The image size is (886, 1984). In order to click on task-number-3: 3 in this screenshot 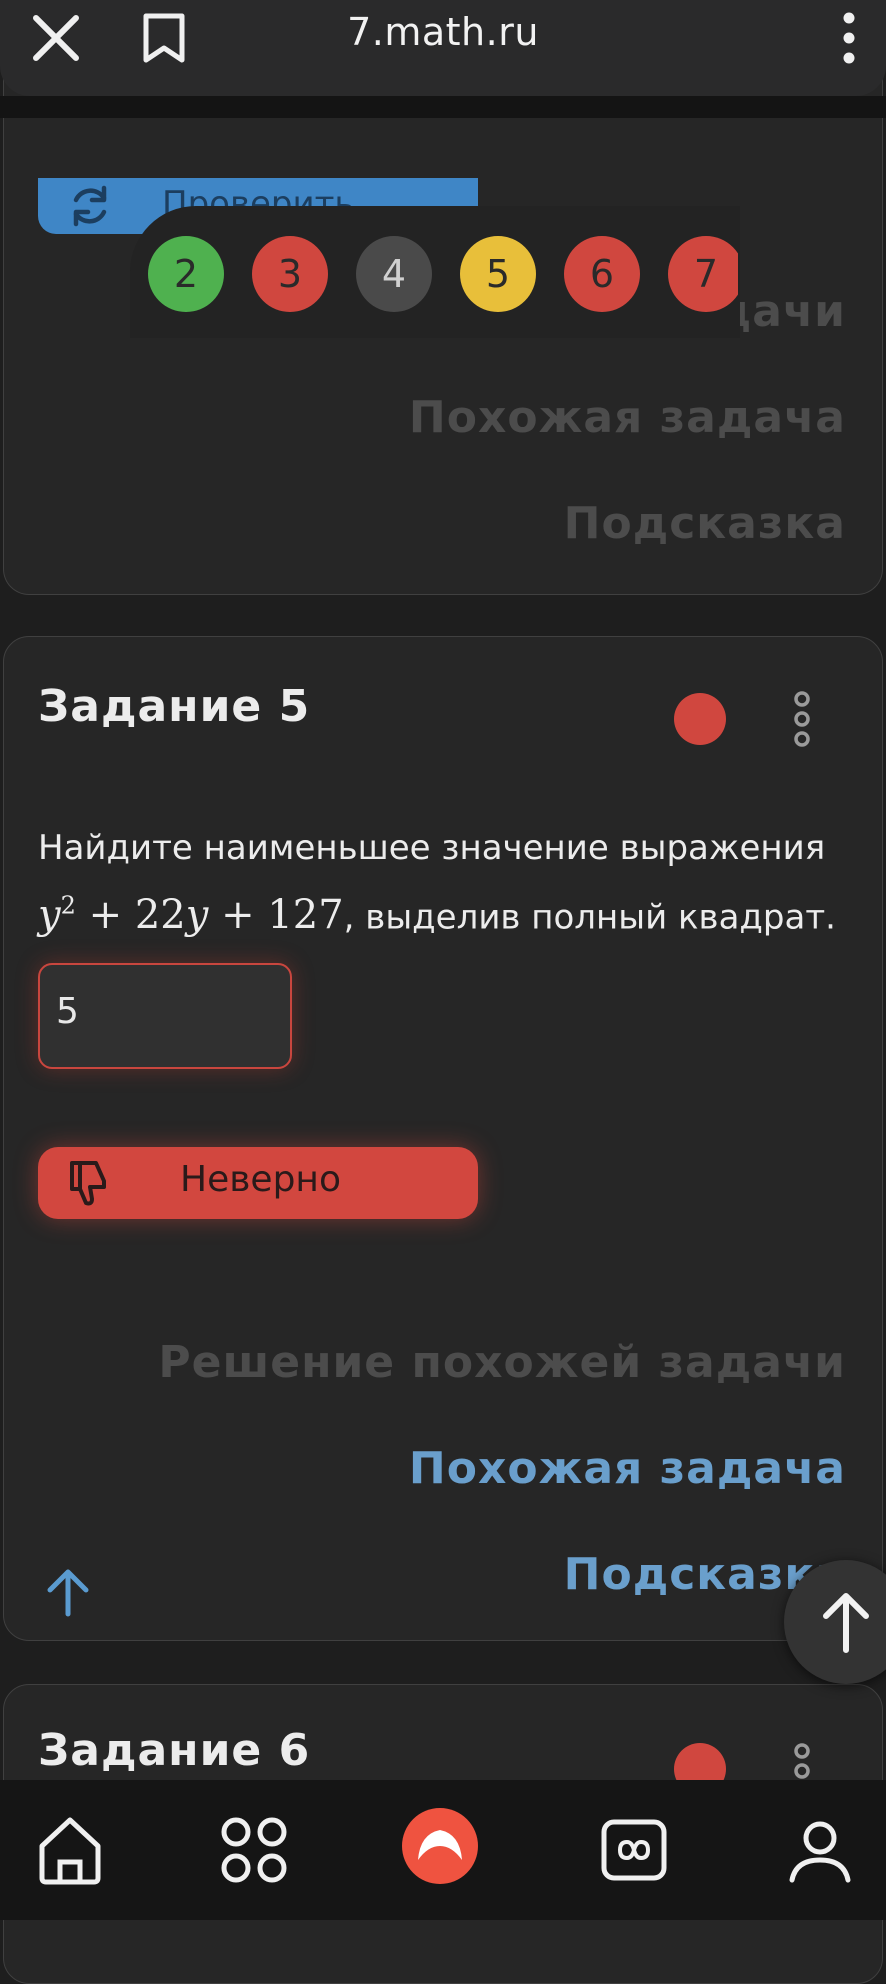, I will do `click(290, 274)`.